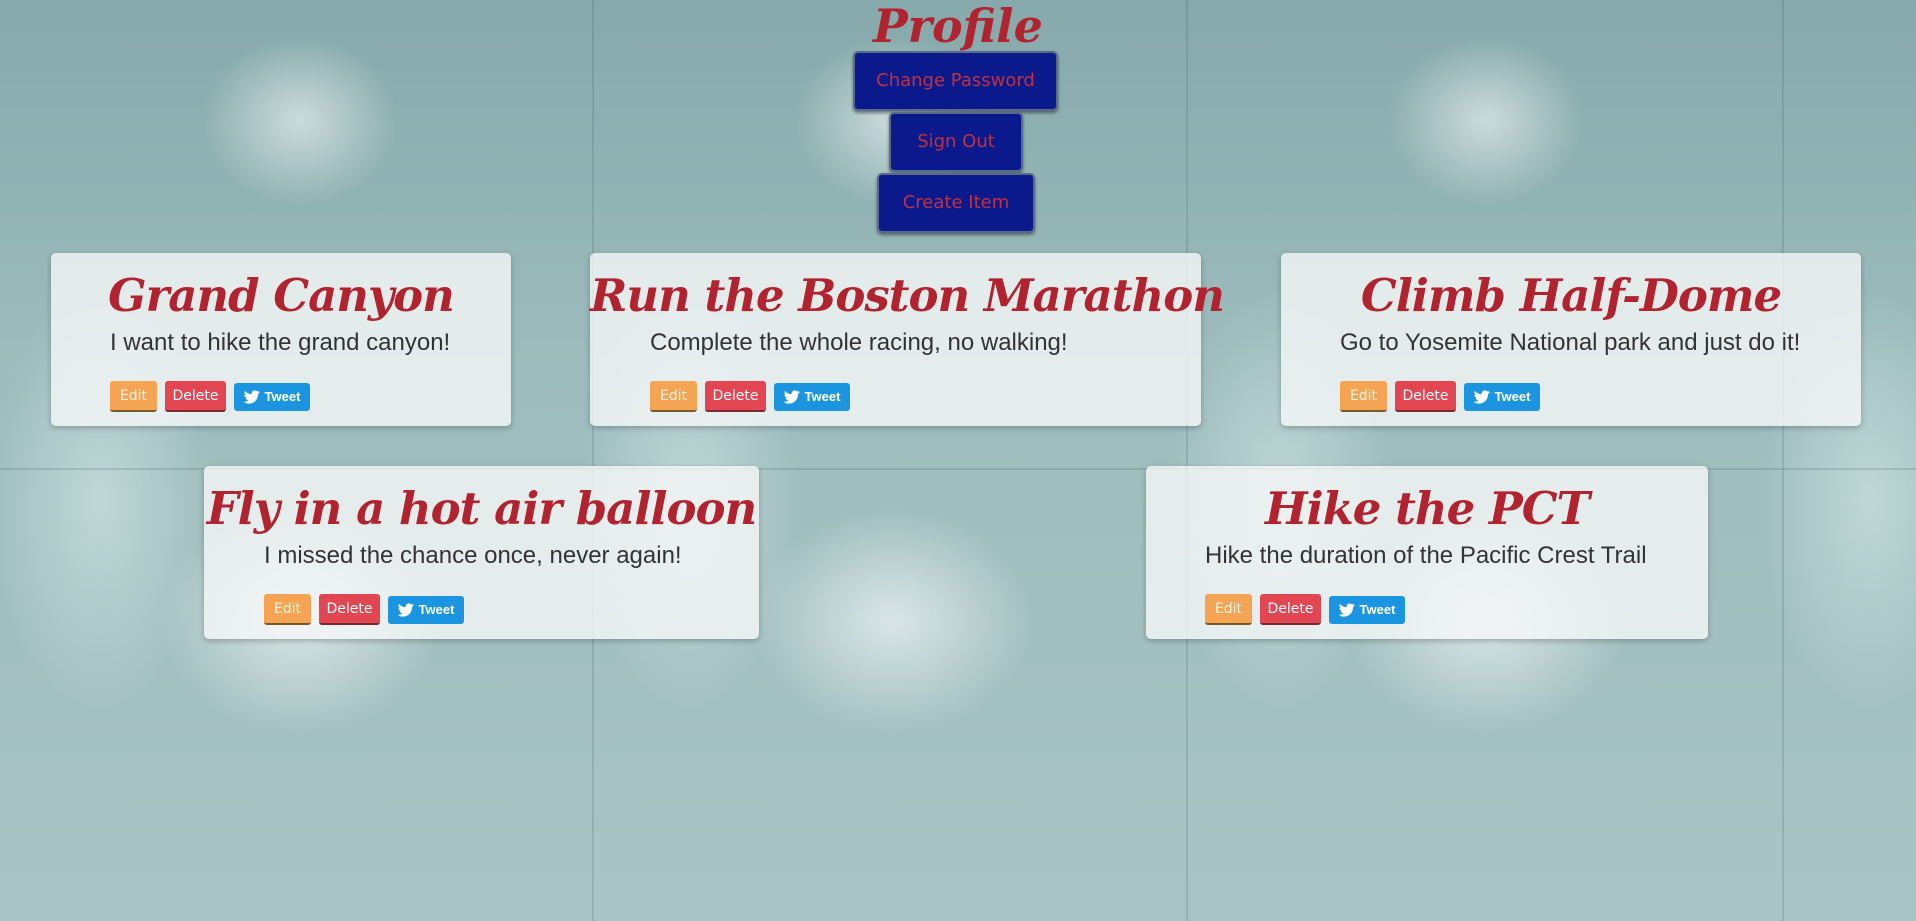  What do you see at coordinates (281, 295) in the screenshot?
I see `item-title: Grand Canyon` at bounding box center [281, 295].